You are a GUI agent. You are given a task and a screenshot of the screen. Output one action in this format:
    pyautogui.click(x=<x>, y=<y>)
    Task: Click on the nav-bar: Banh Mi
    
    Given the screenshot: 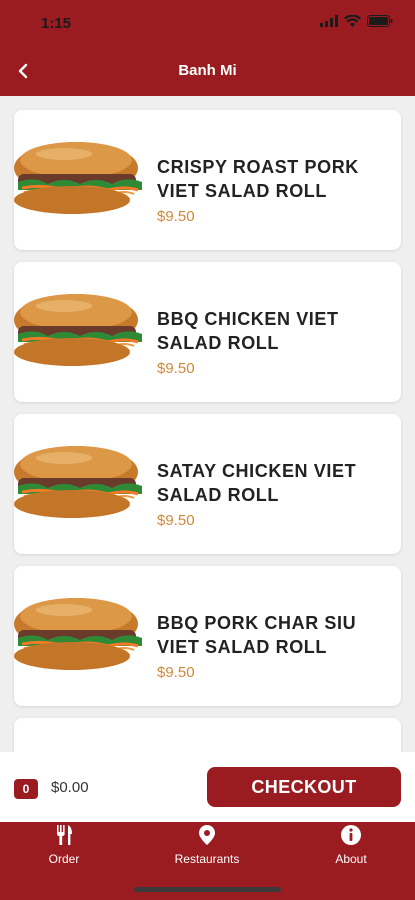 What is the action you would take?
    pyautogui.click(x=207, y=71)
    